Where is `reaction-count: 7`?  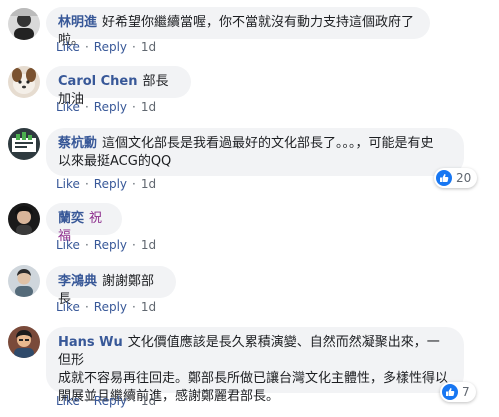
reaction-count: 7 is located at coordinates (466, 392).